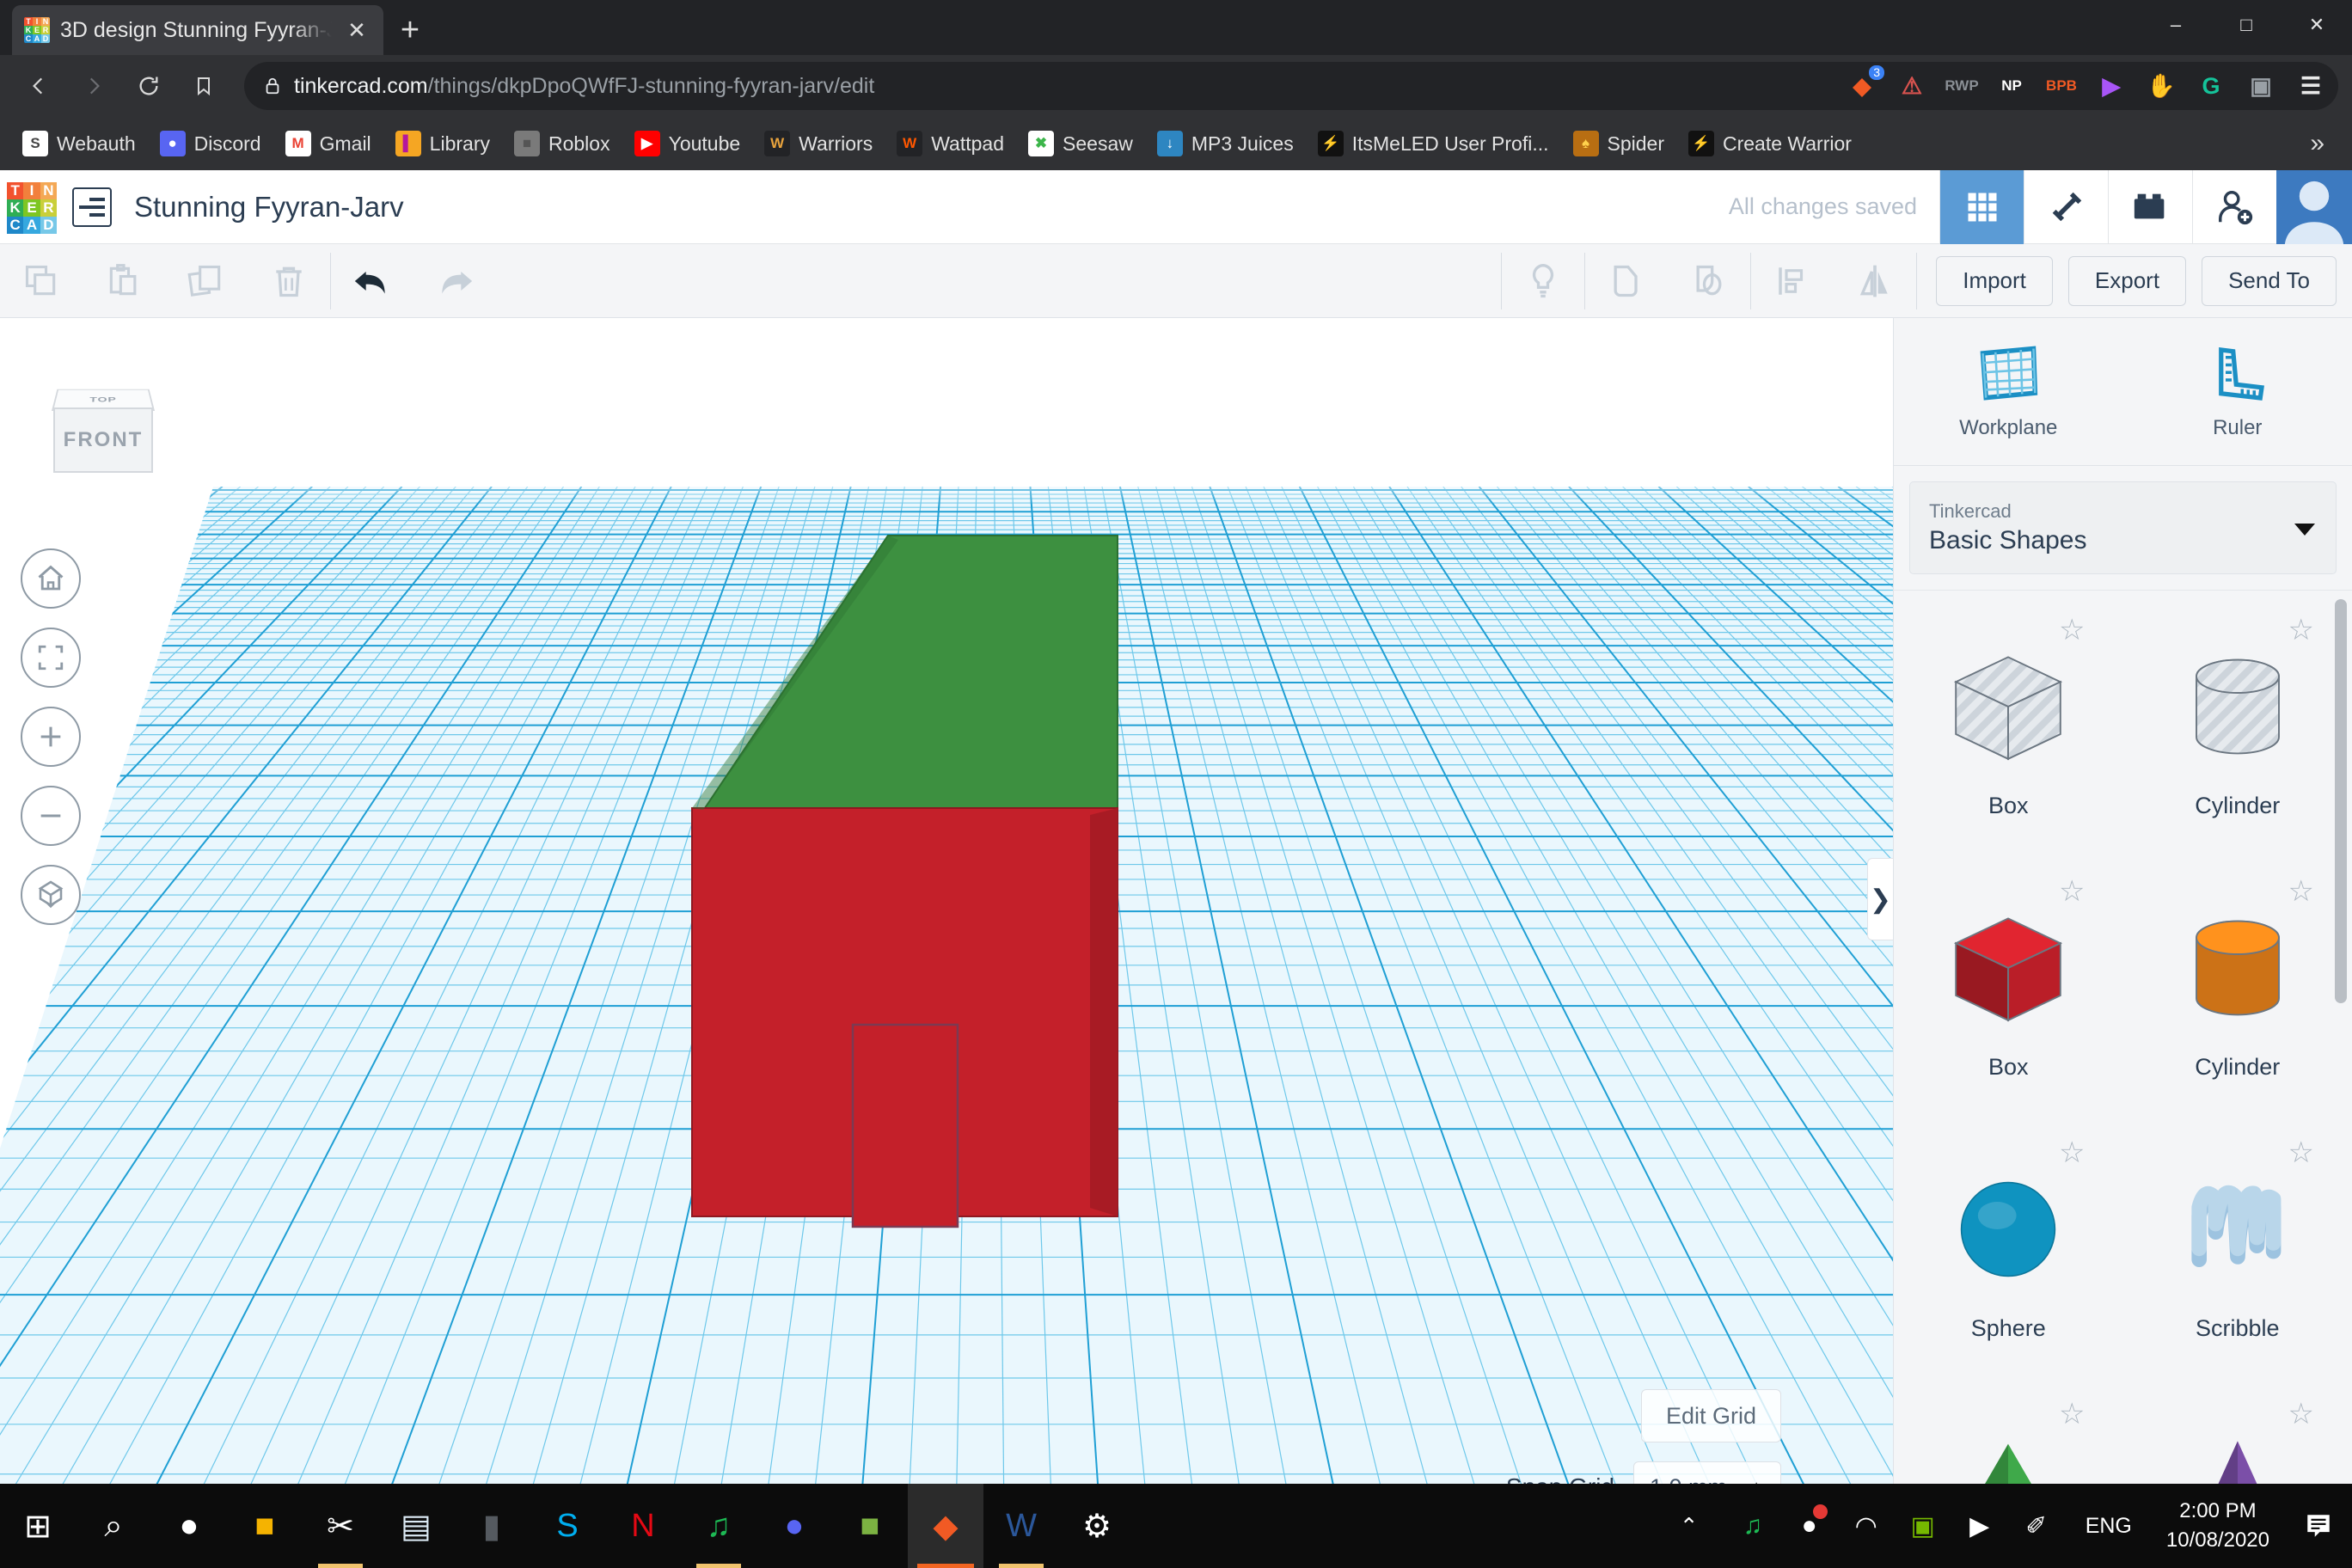 Image resolution: width=2352 pixels, height=1568 pixels. I want to click on shape-item-solid-cylinder: ☆ Cylinder, so click(2237, 982).